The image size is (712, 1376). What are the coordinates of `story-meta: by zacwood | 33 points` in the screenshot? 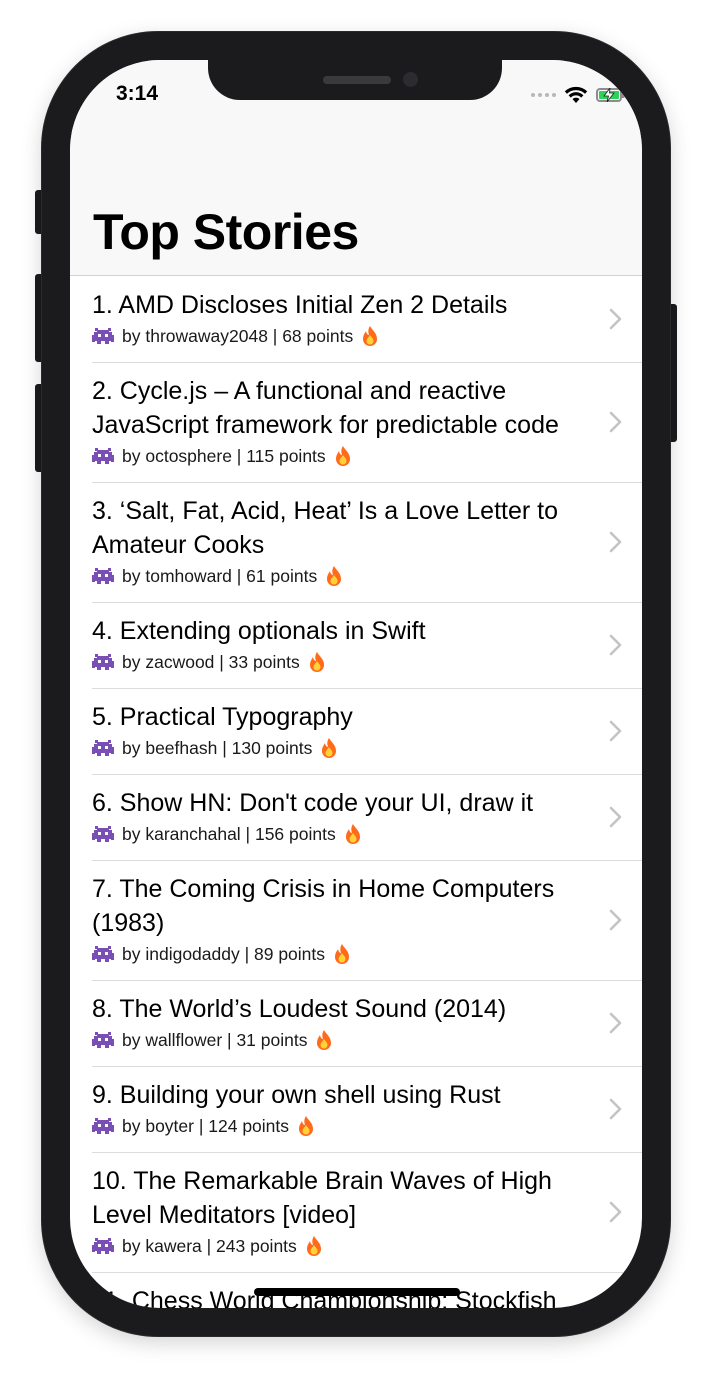 It's located at (342, 662).